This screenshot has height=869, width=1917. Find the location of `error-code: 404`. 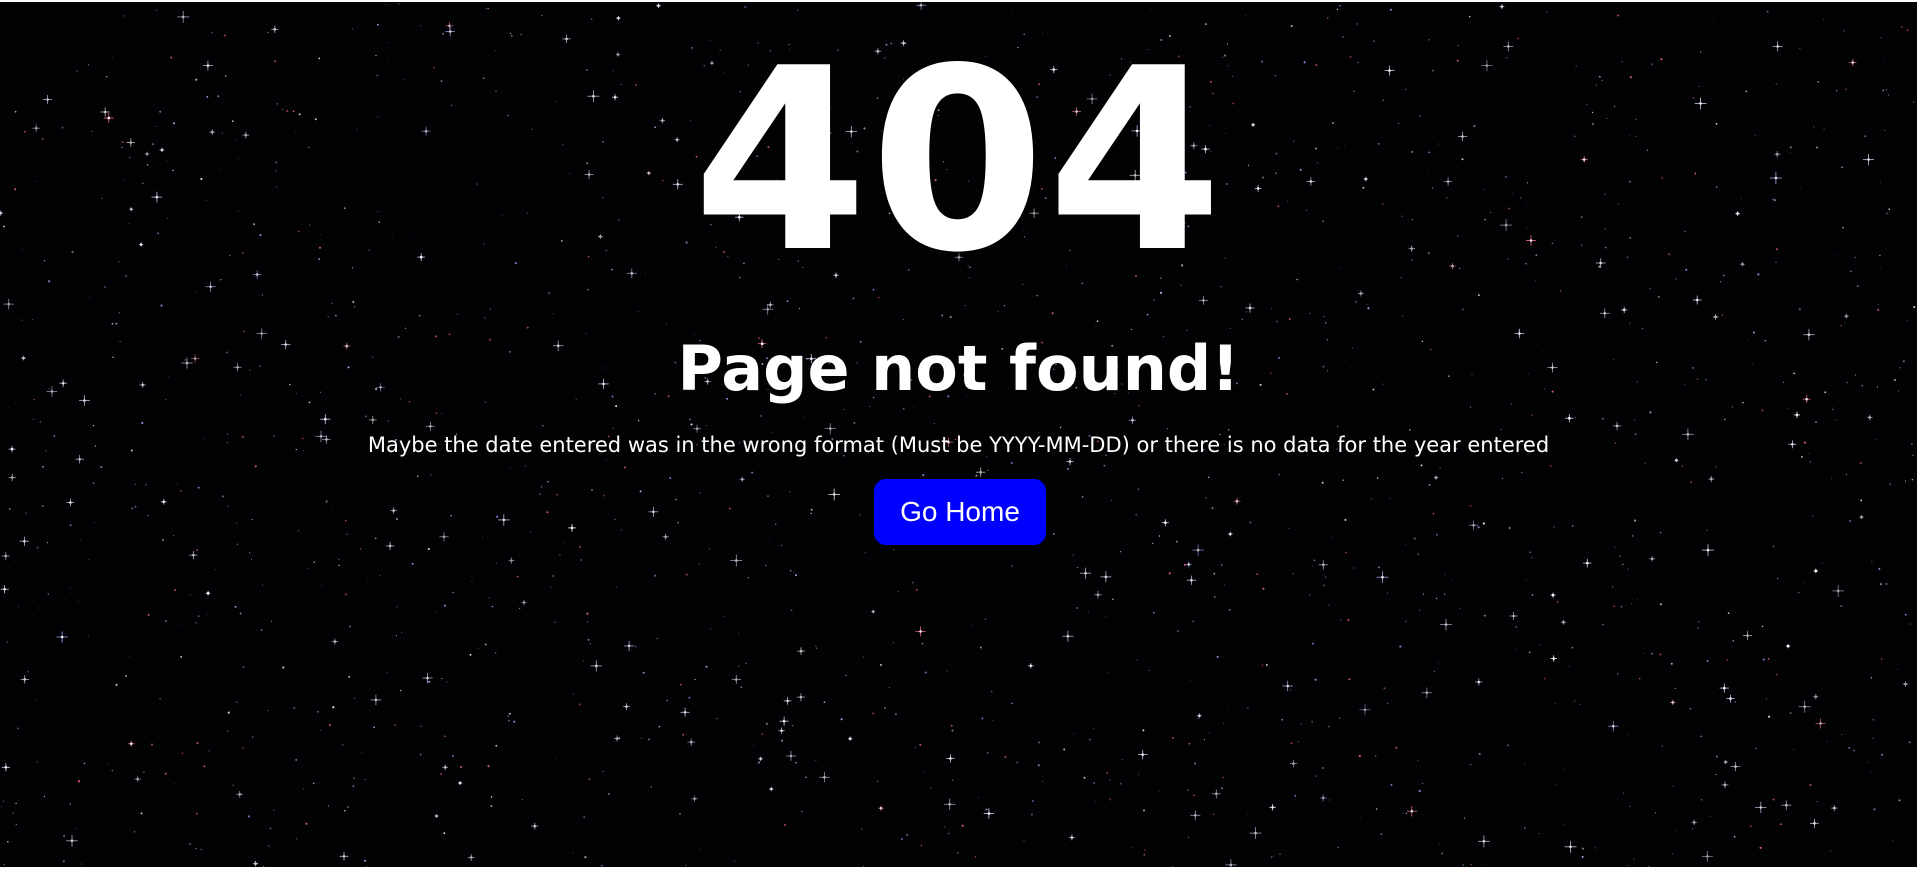

error-code: 404 is located at coordinates (958, 161).